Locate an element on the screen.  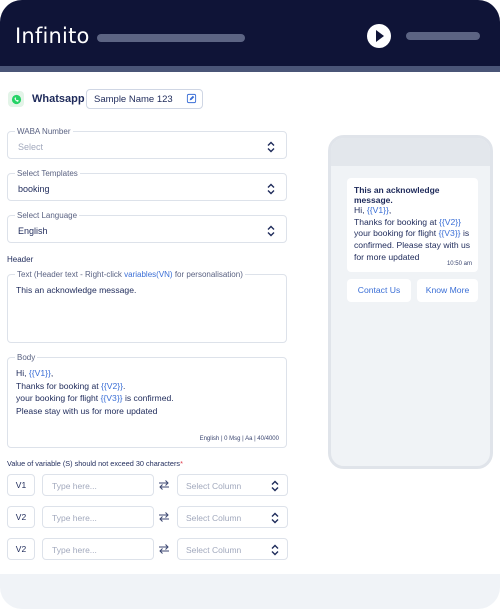
template-name-input: Sample Name 123 is located at coordinates (144, 99).